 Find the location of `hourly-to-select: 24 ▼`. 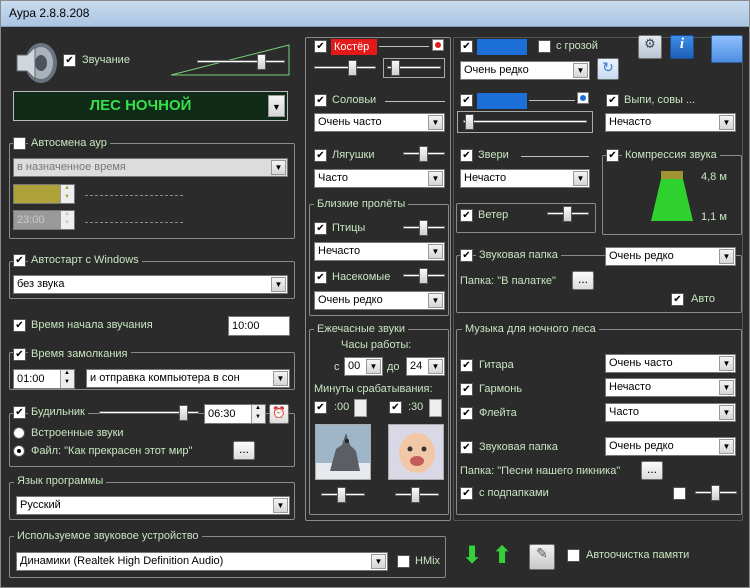

hourly-to-select: 24 ▼ is located at coordinates (425, 366).